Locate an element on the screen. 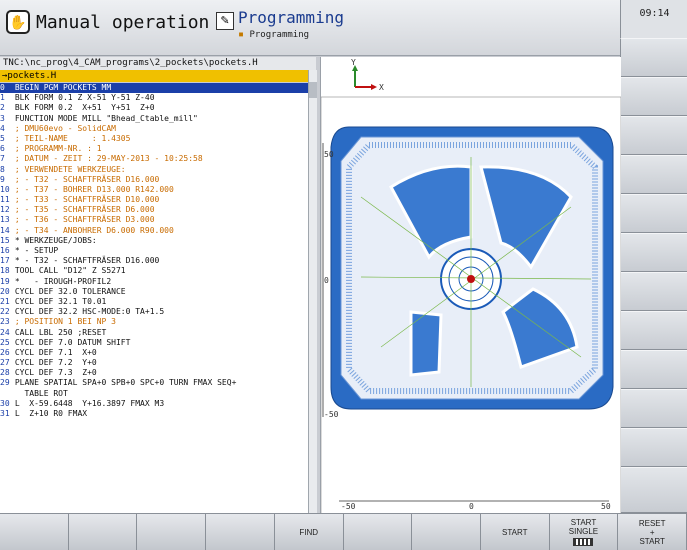 The width and height of the screenshot is (687, 550). line-text: BLK FORM 0.2 X+51 Y+51 Z+0 is located at coordinates (84, 108).